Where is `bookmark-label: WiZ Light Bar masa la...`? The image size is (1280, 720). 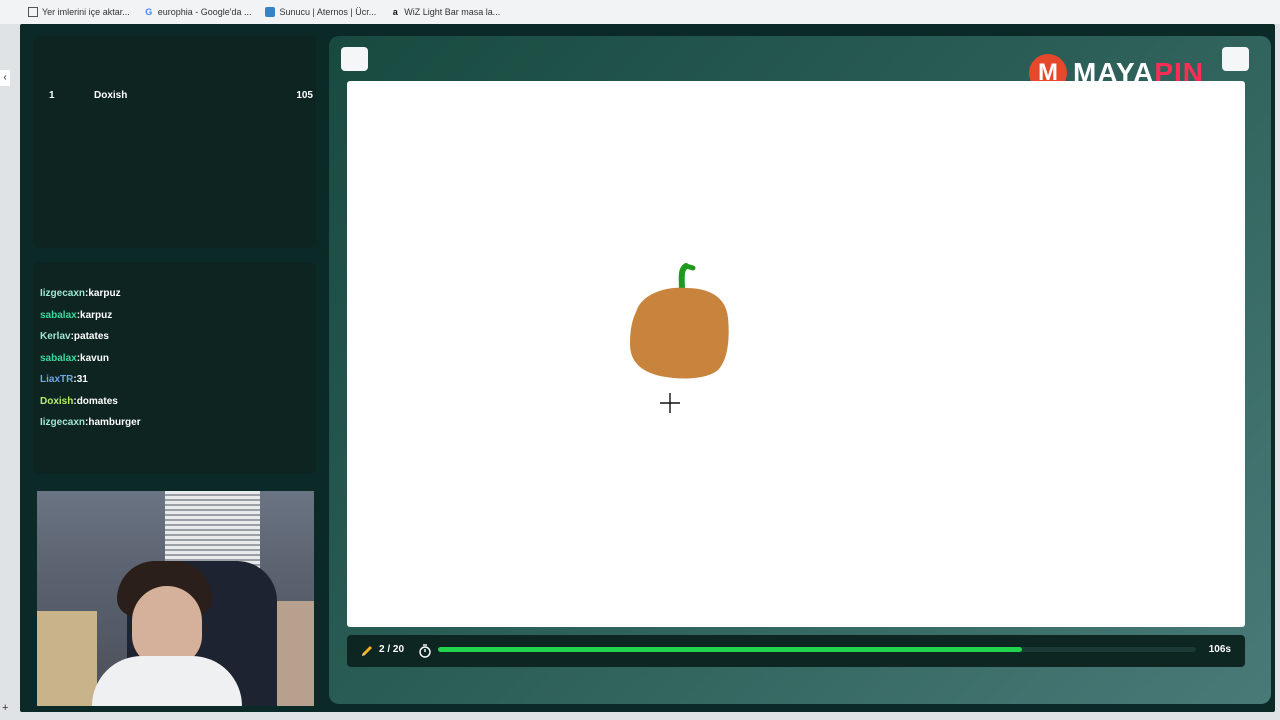 bookmark-label: WiZ Light Bar masa la... is located at coordinates (452, 12).